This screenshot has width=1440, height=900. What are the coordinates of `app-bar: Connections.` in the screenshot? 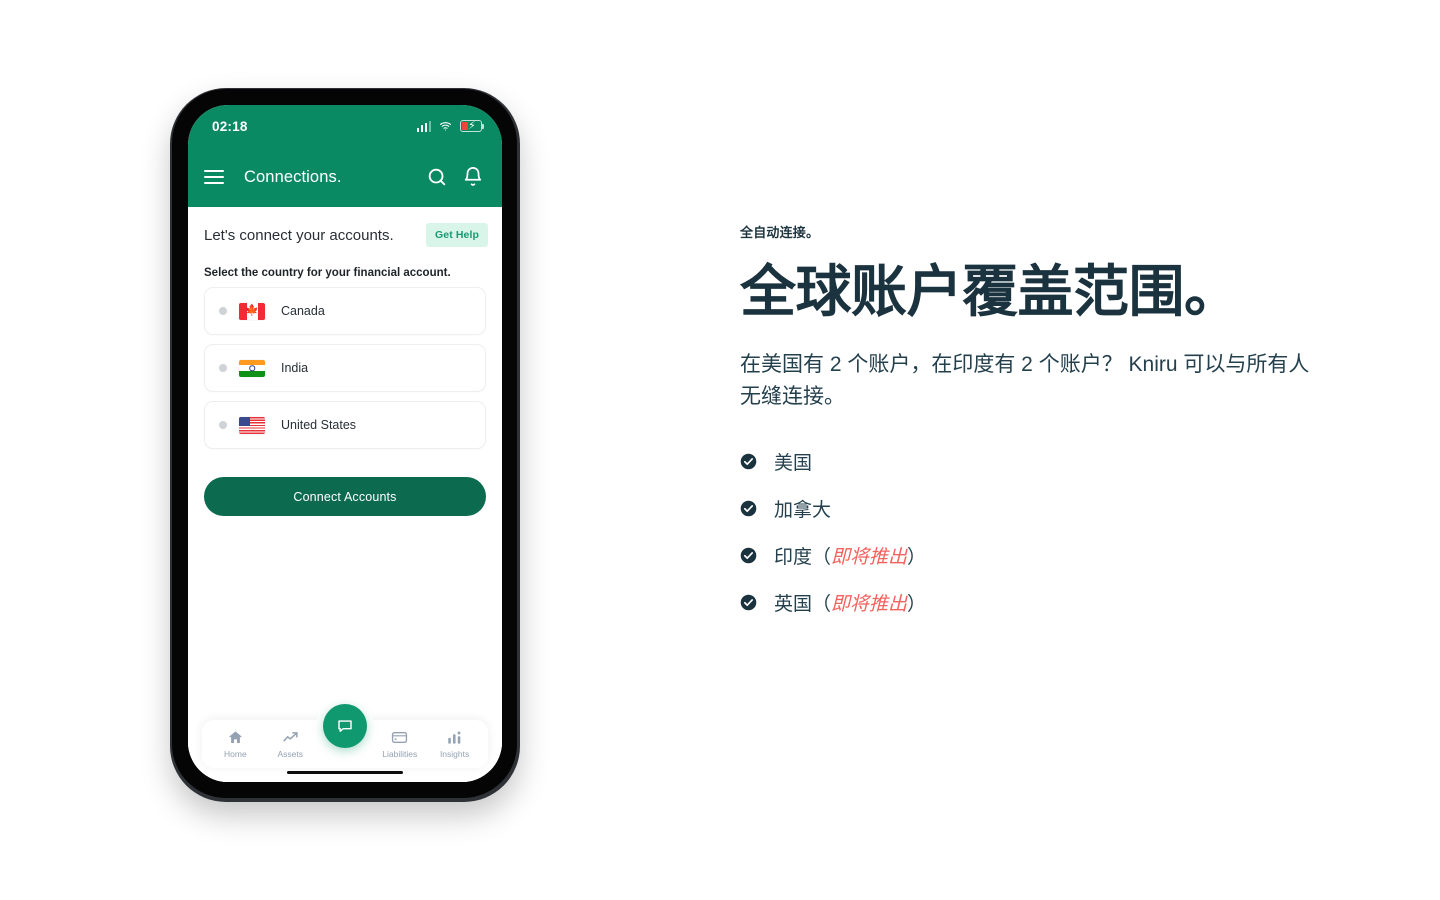 It's located at (345, 177).